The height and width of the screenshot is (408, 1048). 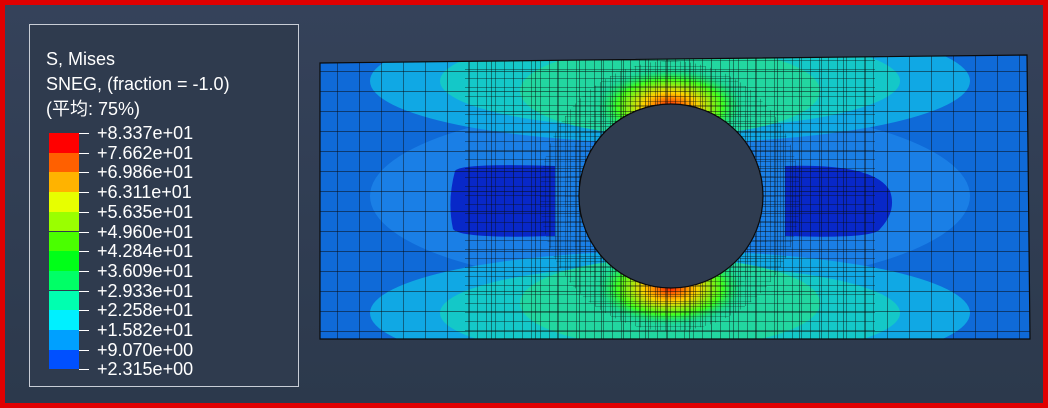 I want to click on legend-value-label: +6.311e+01, so click(x=144, y=192).